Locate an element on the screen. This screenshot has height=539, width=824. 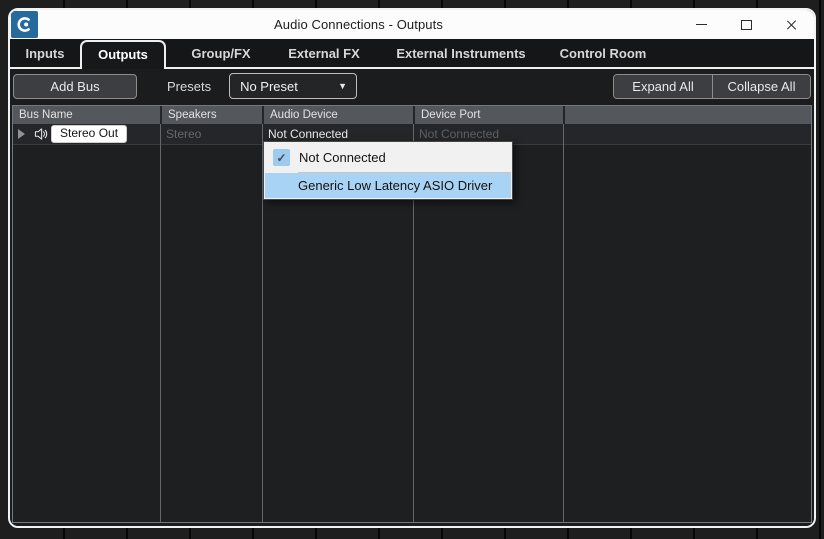
bus-name-cell: Stereo Out is located at coordinates (86, 134).